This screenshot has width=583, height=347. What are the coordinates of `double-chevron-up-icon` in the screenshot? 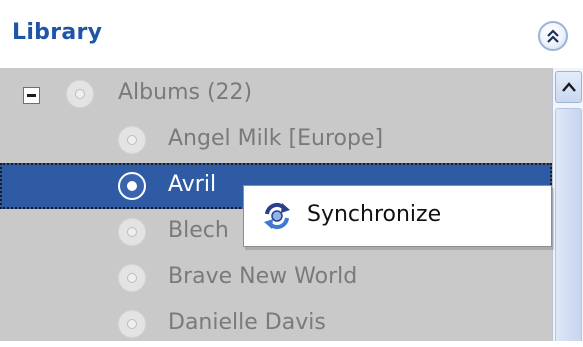 It's located at (553, 36).